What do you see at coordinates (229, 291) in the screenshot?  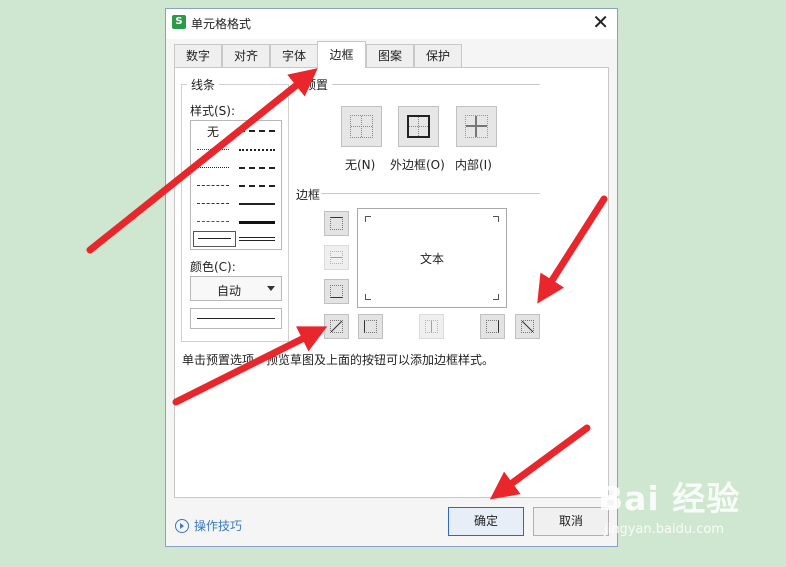 I see `color-dropdown-value: 自动` at bounding box center [229, 291].